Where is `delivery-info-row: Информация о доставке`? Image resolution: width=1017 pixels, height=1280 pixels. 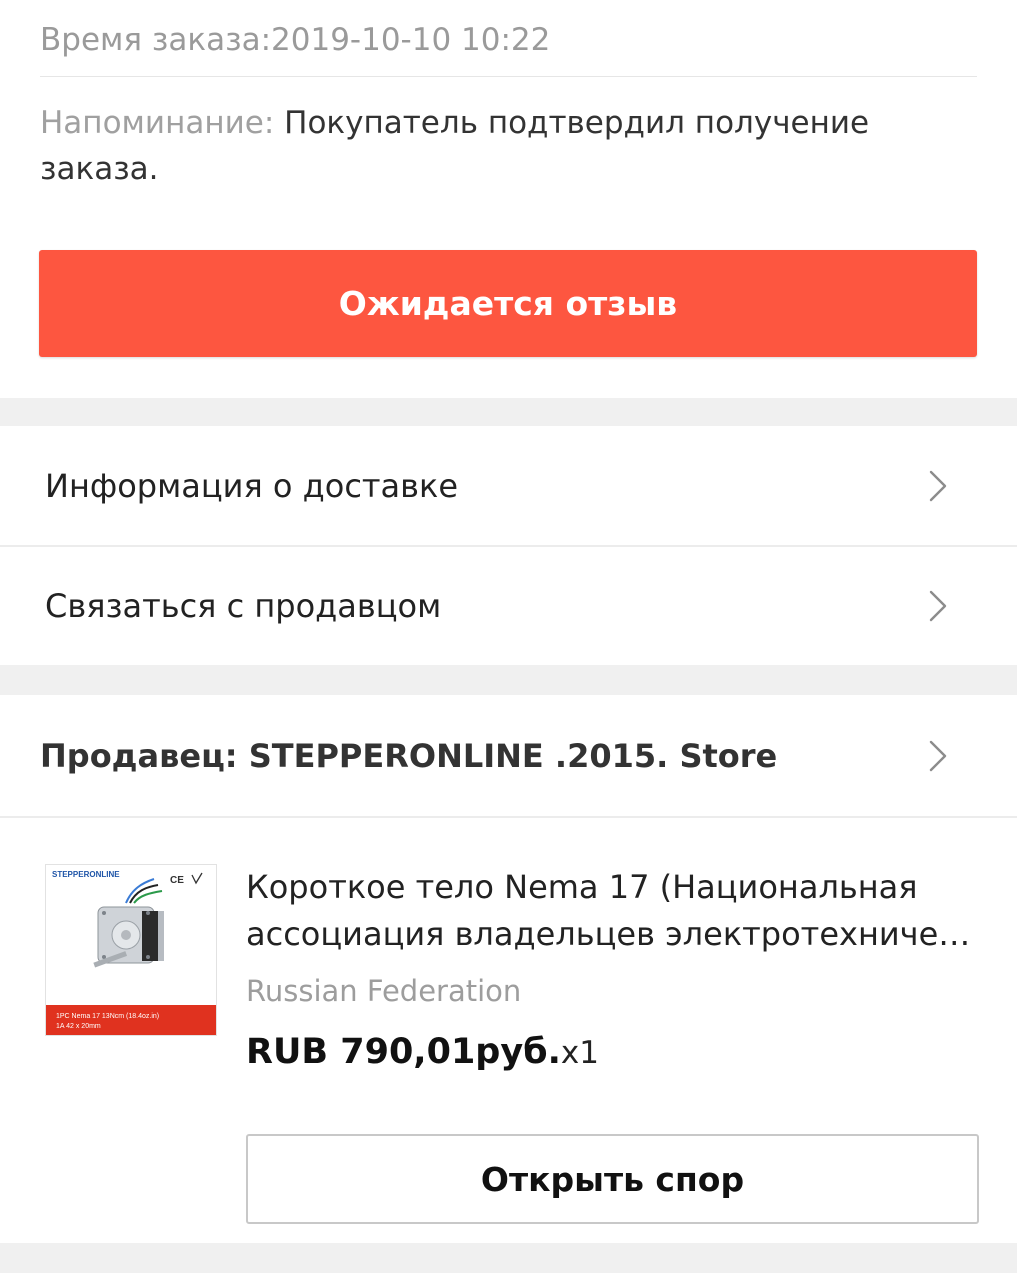
delivery-info-row: Информация о доставке is located at coordinates (508, 486).